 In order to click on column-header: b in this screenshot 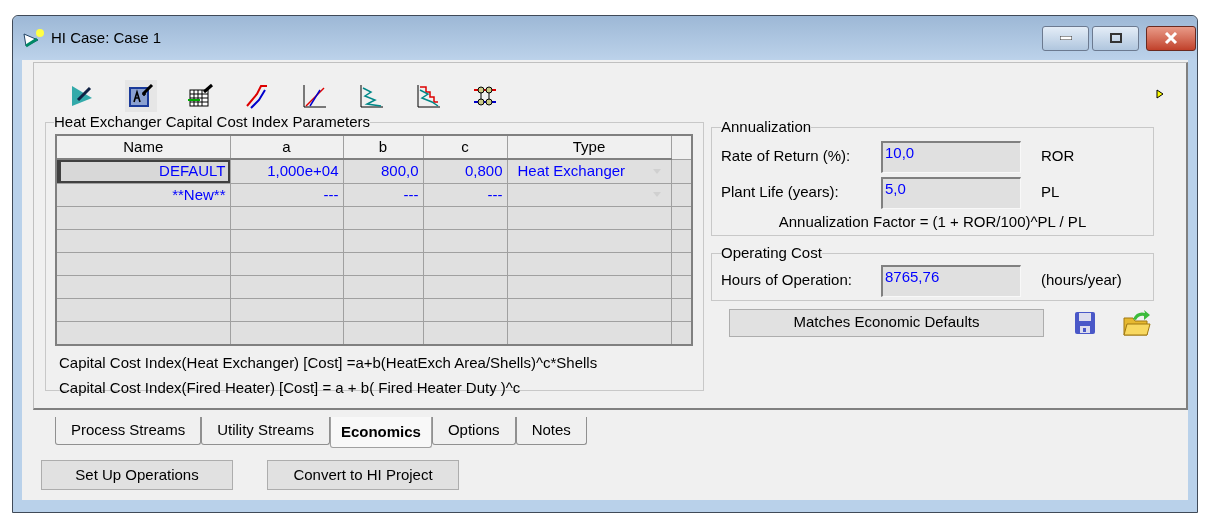, I will do `click(383, 146)`.